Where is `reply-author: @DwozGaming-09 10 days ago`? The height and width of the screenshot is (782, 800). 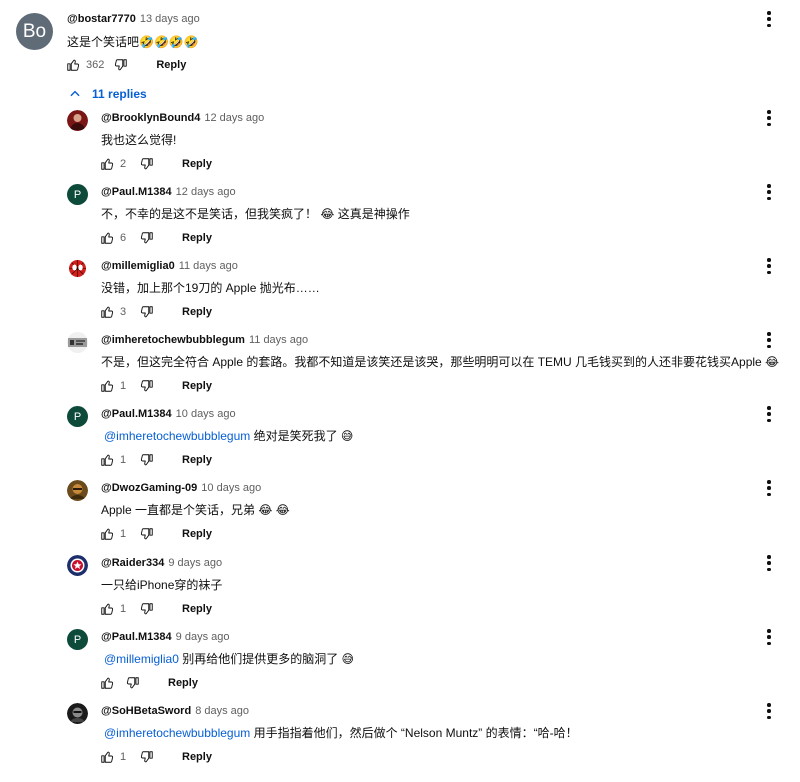 reply-author: @DwozGaming-09 10 days ago is located at coordinates (181, 488).